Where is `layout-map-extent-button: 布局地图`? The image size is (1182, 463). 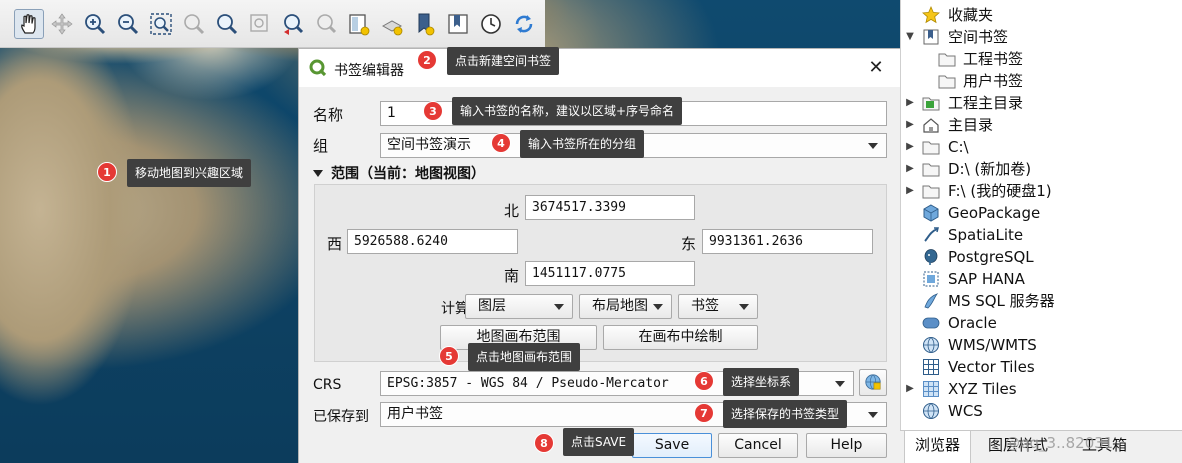 layout-map-extent-button: 布局地图 is located at coordinates (625, 306).